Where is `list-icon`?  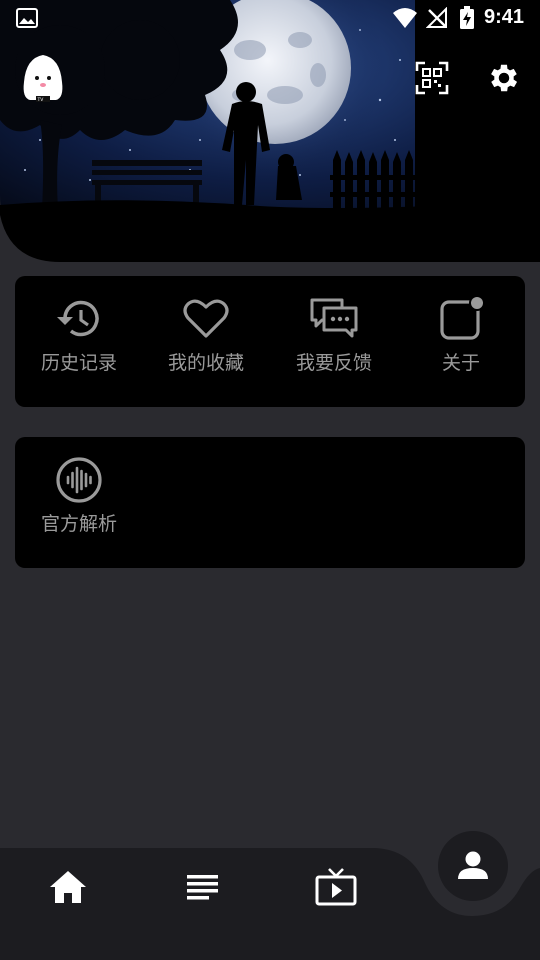
list-icon is located at coordinates (202, 887).